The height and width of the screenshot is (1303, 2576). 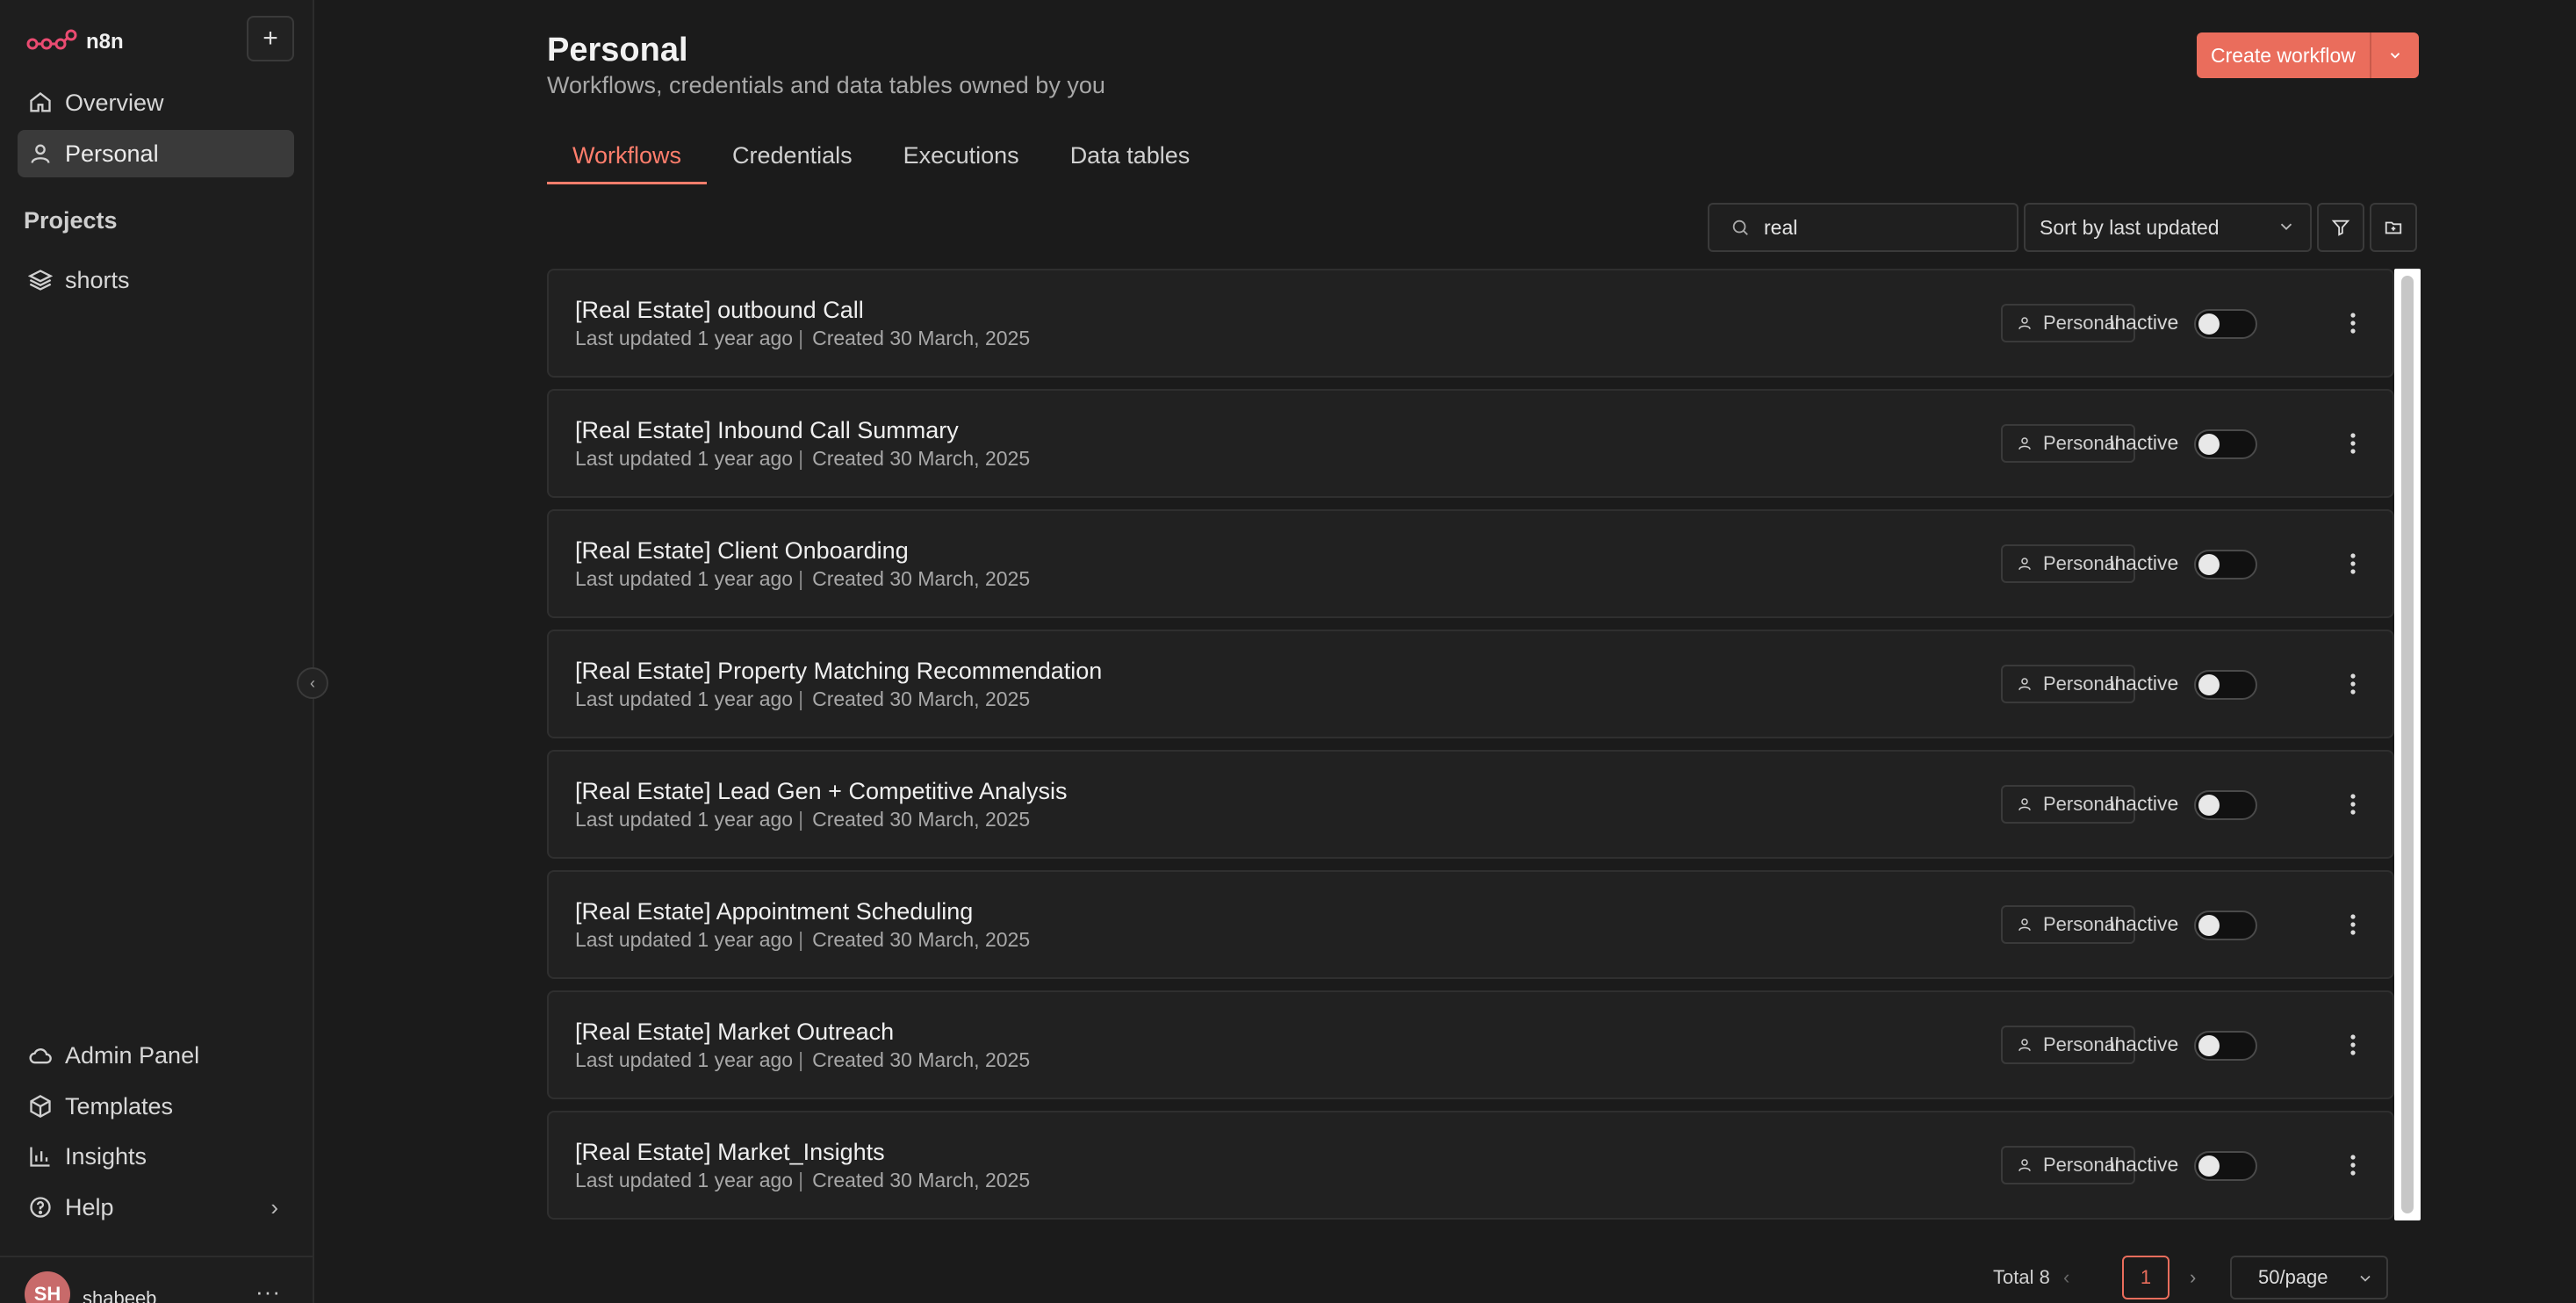 I want to click on create-options-dropdown, so click(x=2395, y=55).